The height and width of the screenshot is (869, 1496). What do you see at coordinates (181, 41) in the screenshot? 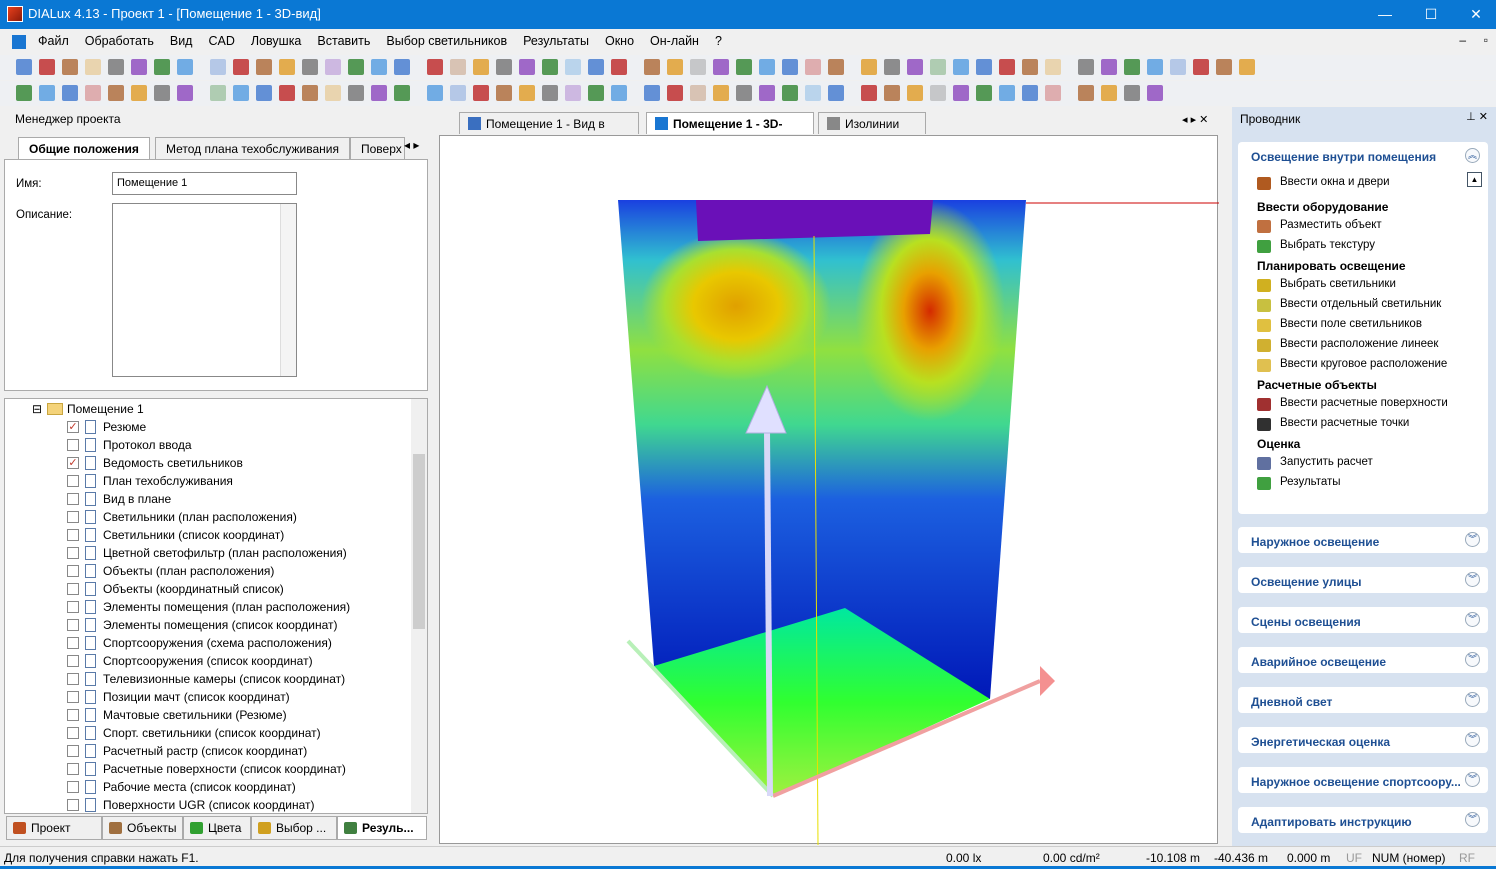
I see `menu-item: Вид` at bounding box center [181, 41].